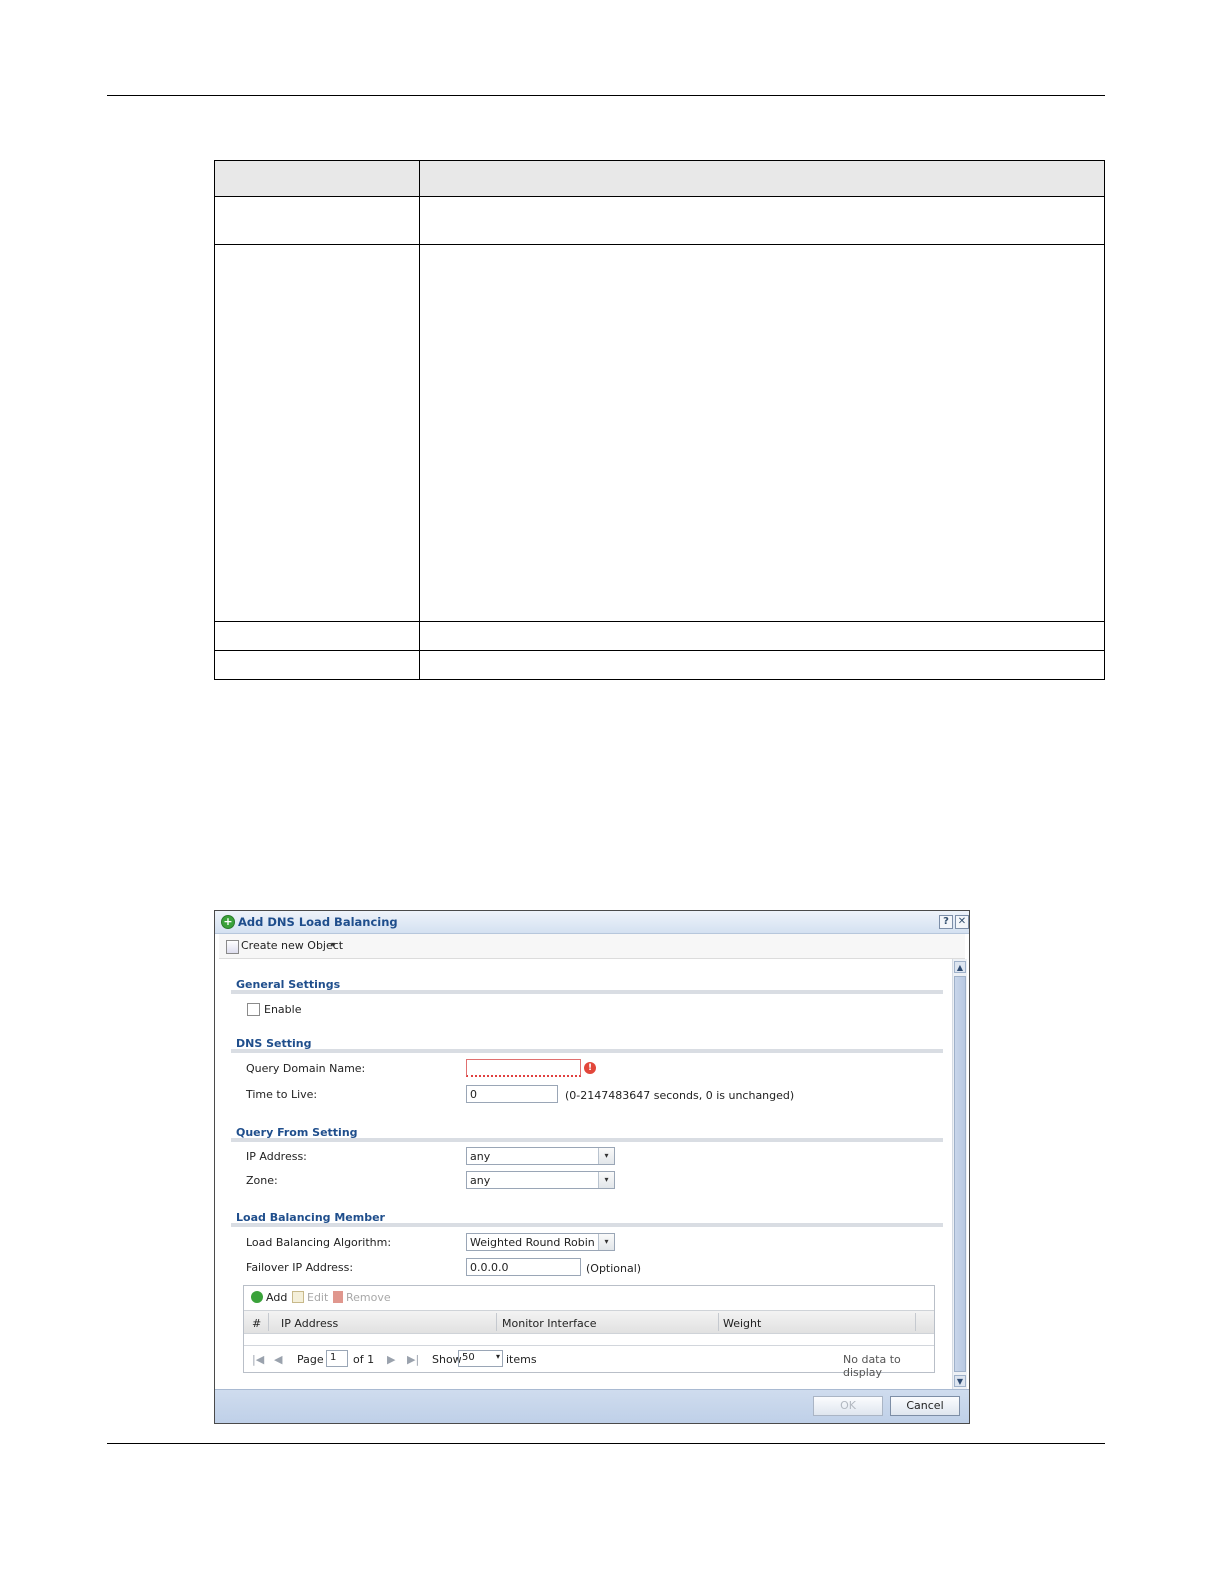  I want to click on zone-value: any, so click(480, 1180).